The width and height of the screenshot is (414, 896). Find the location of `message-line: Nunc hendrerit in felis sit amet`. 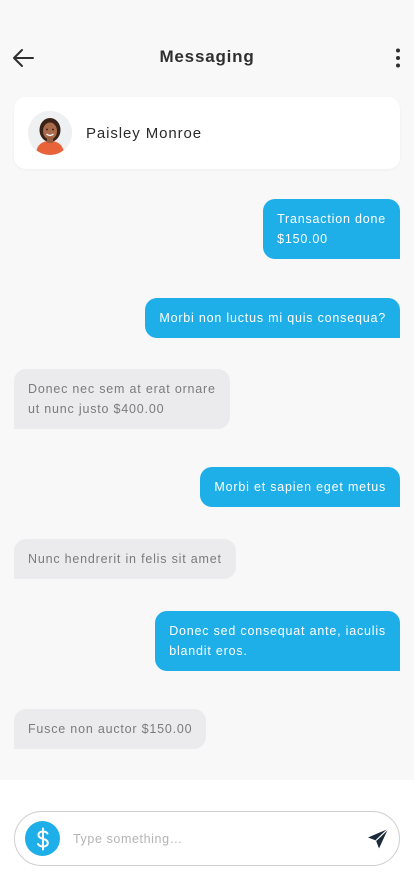

message-line: Nunc hendrerit in felis sit amet is located at coordinates (125, 559).